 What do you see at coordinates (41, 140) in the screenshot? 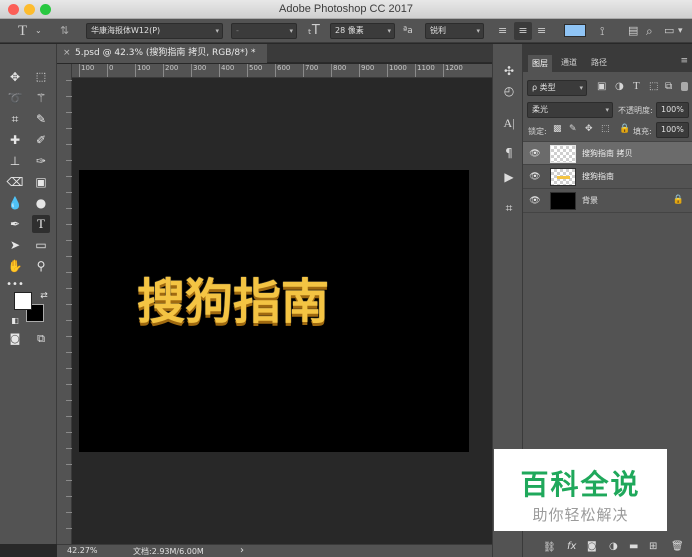
I see `brush-tool-icon: ✐` at bounding box center [41, 140].